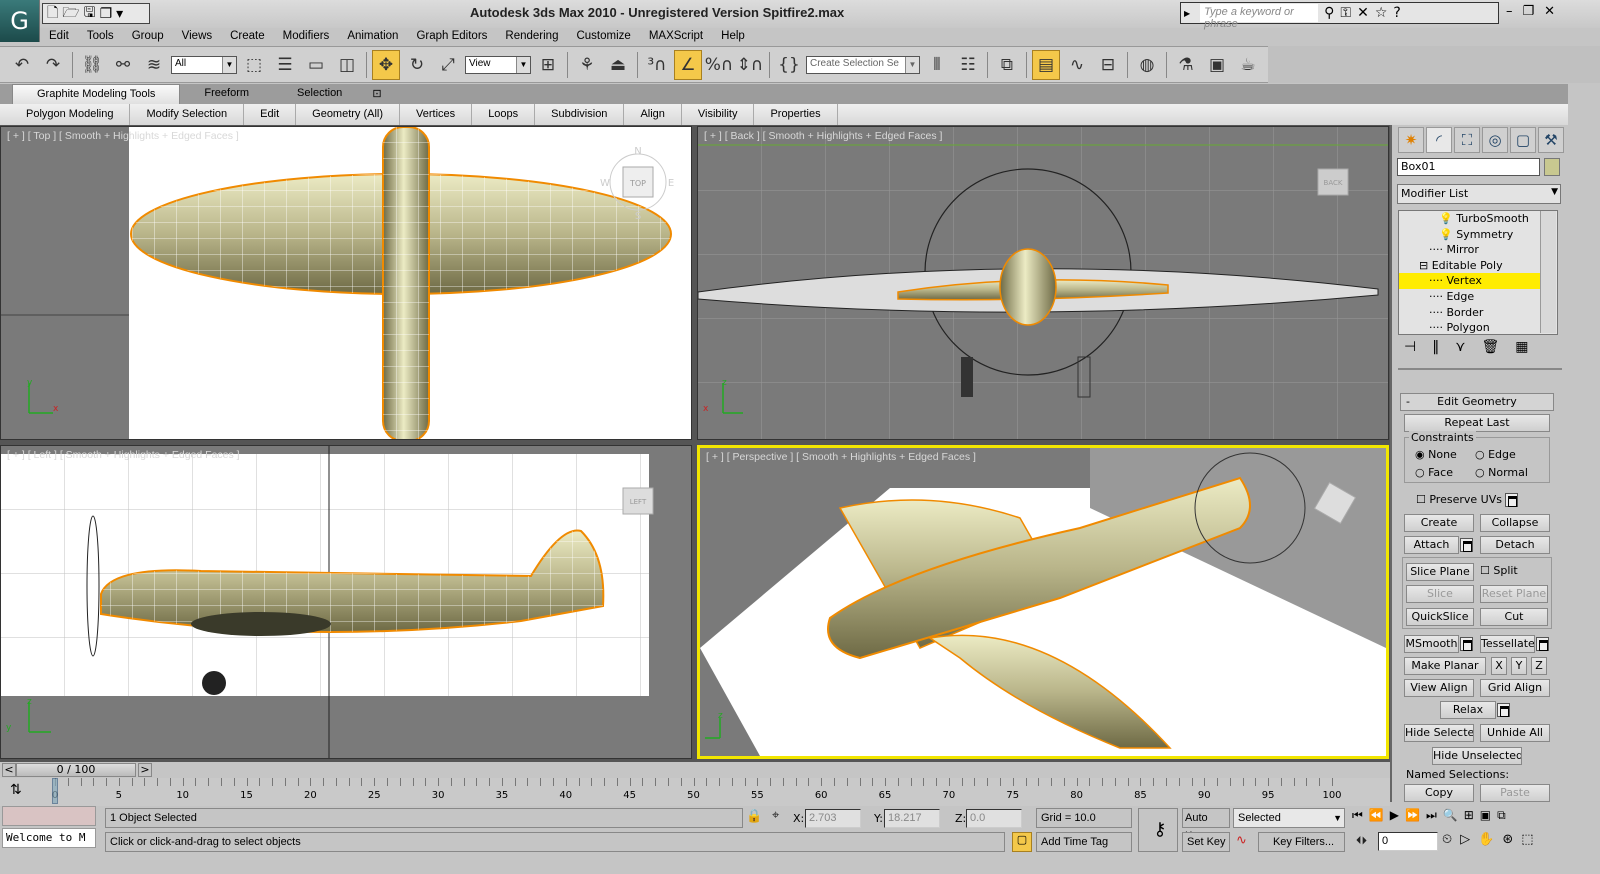 This screenshot has height=874, width=1600. What do you see at coordinates (59, 36) in the screenshot?
I see `menu-edit: Edit` at bounding box center [59, 36].